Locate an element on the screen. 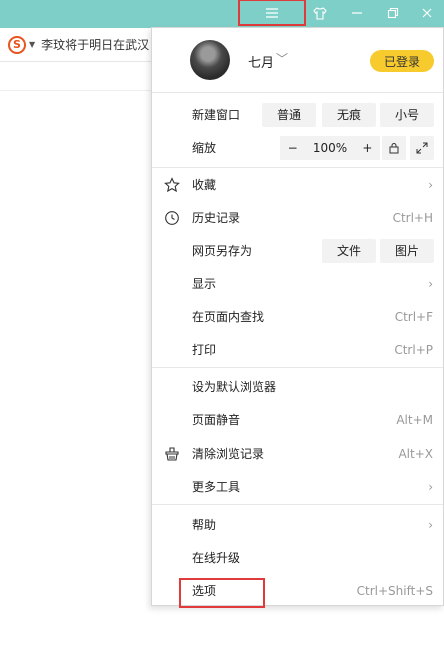 The height and width of the screenshot is (660, 444). menu-item-label: 在页面内查找 is located at coordinates (228, 317).